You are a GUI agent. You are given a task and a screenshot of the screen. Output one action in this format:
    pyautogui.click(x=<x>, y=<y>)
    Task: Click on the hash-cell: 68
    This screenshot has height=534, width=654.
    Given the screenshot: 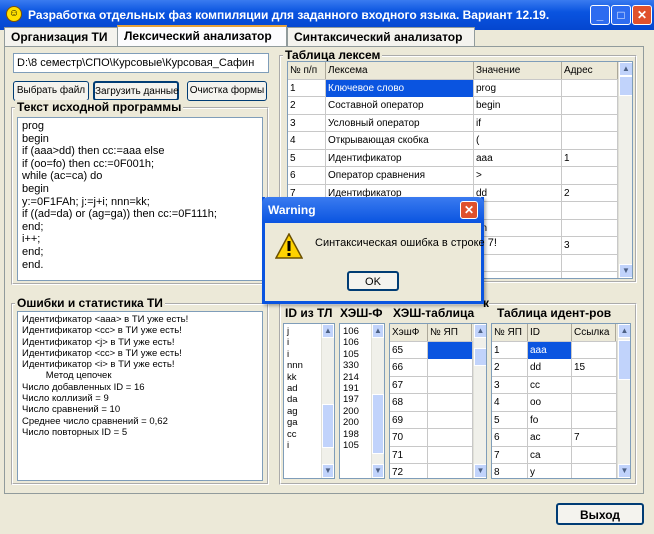 What is the action you would take?
    pyautogui.click(x=409, y=402)
    